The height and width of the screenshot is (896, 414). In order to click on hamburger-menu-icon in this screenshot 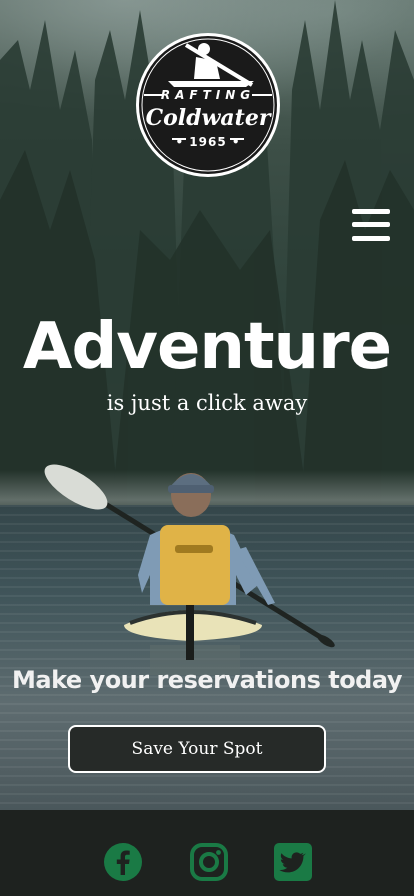, I will do `click(371, 225)`.